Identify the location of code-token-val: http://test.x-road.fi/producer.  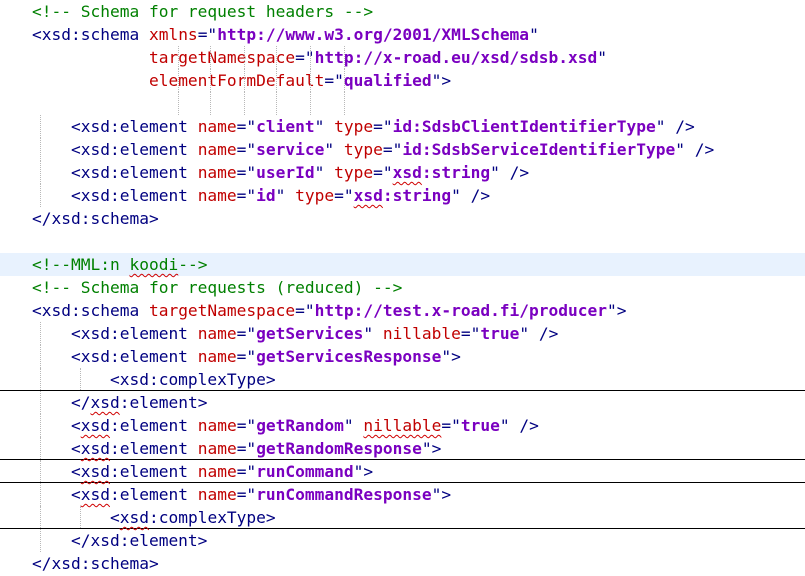
(461, 310).